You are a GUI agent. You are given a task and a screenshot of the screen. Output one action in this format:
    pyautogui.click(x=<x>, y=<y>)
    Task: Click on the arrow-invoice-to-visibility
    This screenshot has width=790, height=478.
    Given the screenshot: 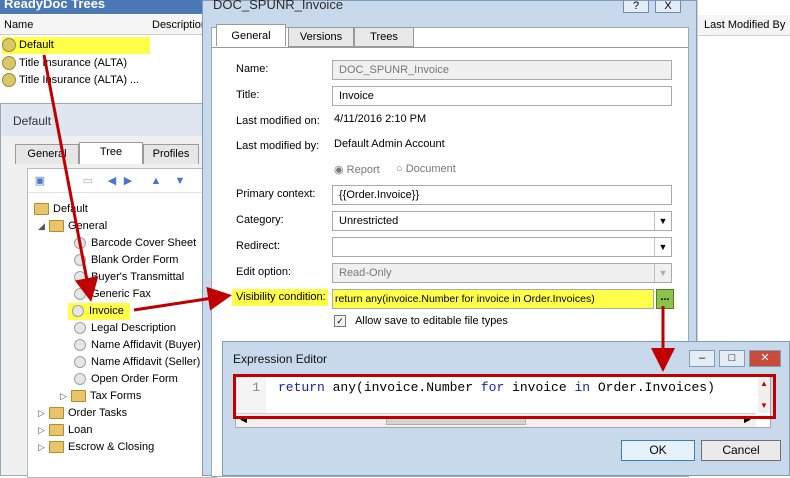 What is the action you would take?
    pyautogui.click(x=182, y=299)
    